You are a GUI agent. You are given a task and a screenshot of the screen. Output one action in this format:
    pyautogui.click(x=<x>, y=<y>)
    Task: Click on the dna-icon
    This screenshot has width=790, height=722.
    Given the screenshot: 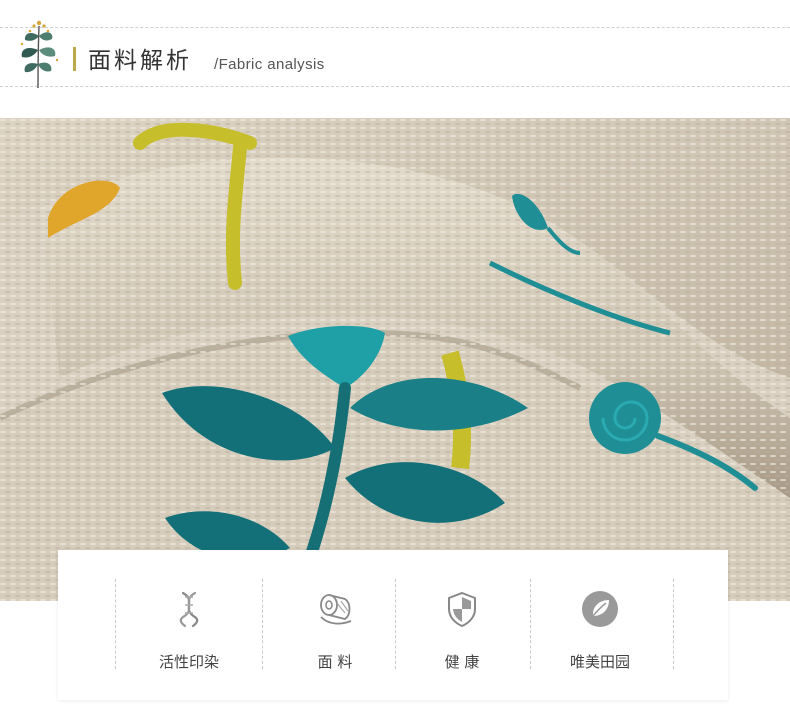 What is the action you would take?
    pyautogui.click(x=189, y=609)
    